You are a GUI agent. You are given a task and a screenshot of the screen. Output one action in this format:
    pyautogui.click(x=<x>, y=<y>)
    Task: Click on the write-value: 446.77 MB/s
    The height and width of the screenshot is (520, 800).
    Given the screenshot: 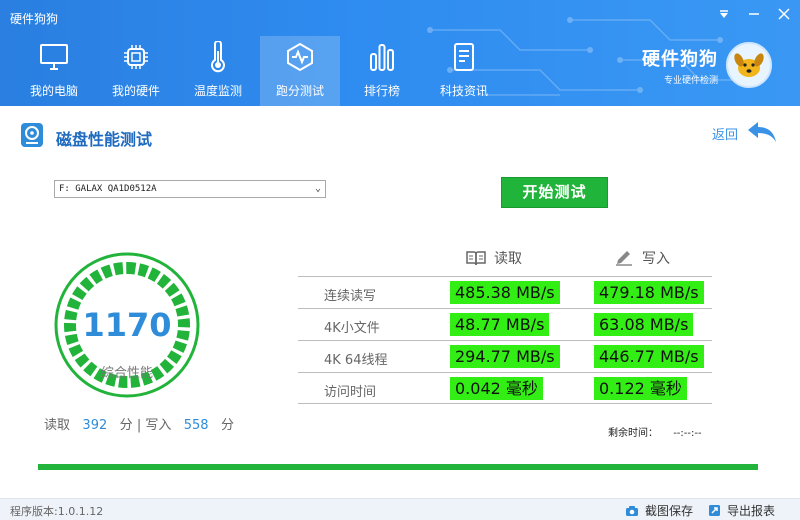 What is the action you would take?
    pyautogui.click(x=649, y=356)
    